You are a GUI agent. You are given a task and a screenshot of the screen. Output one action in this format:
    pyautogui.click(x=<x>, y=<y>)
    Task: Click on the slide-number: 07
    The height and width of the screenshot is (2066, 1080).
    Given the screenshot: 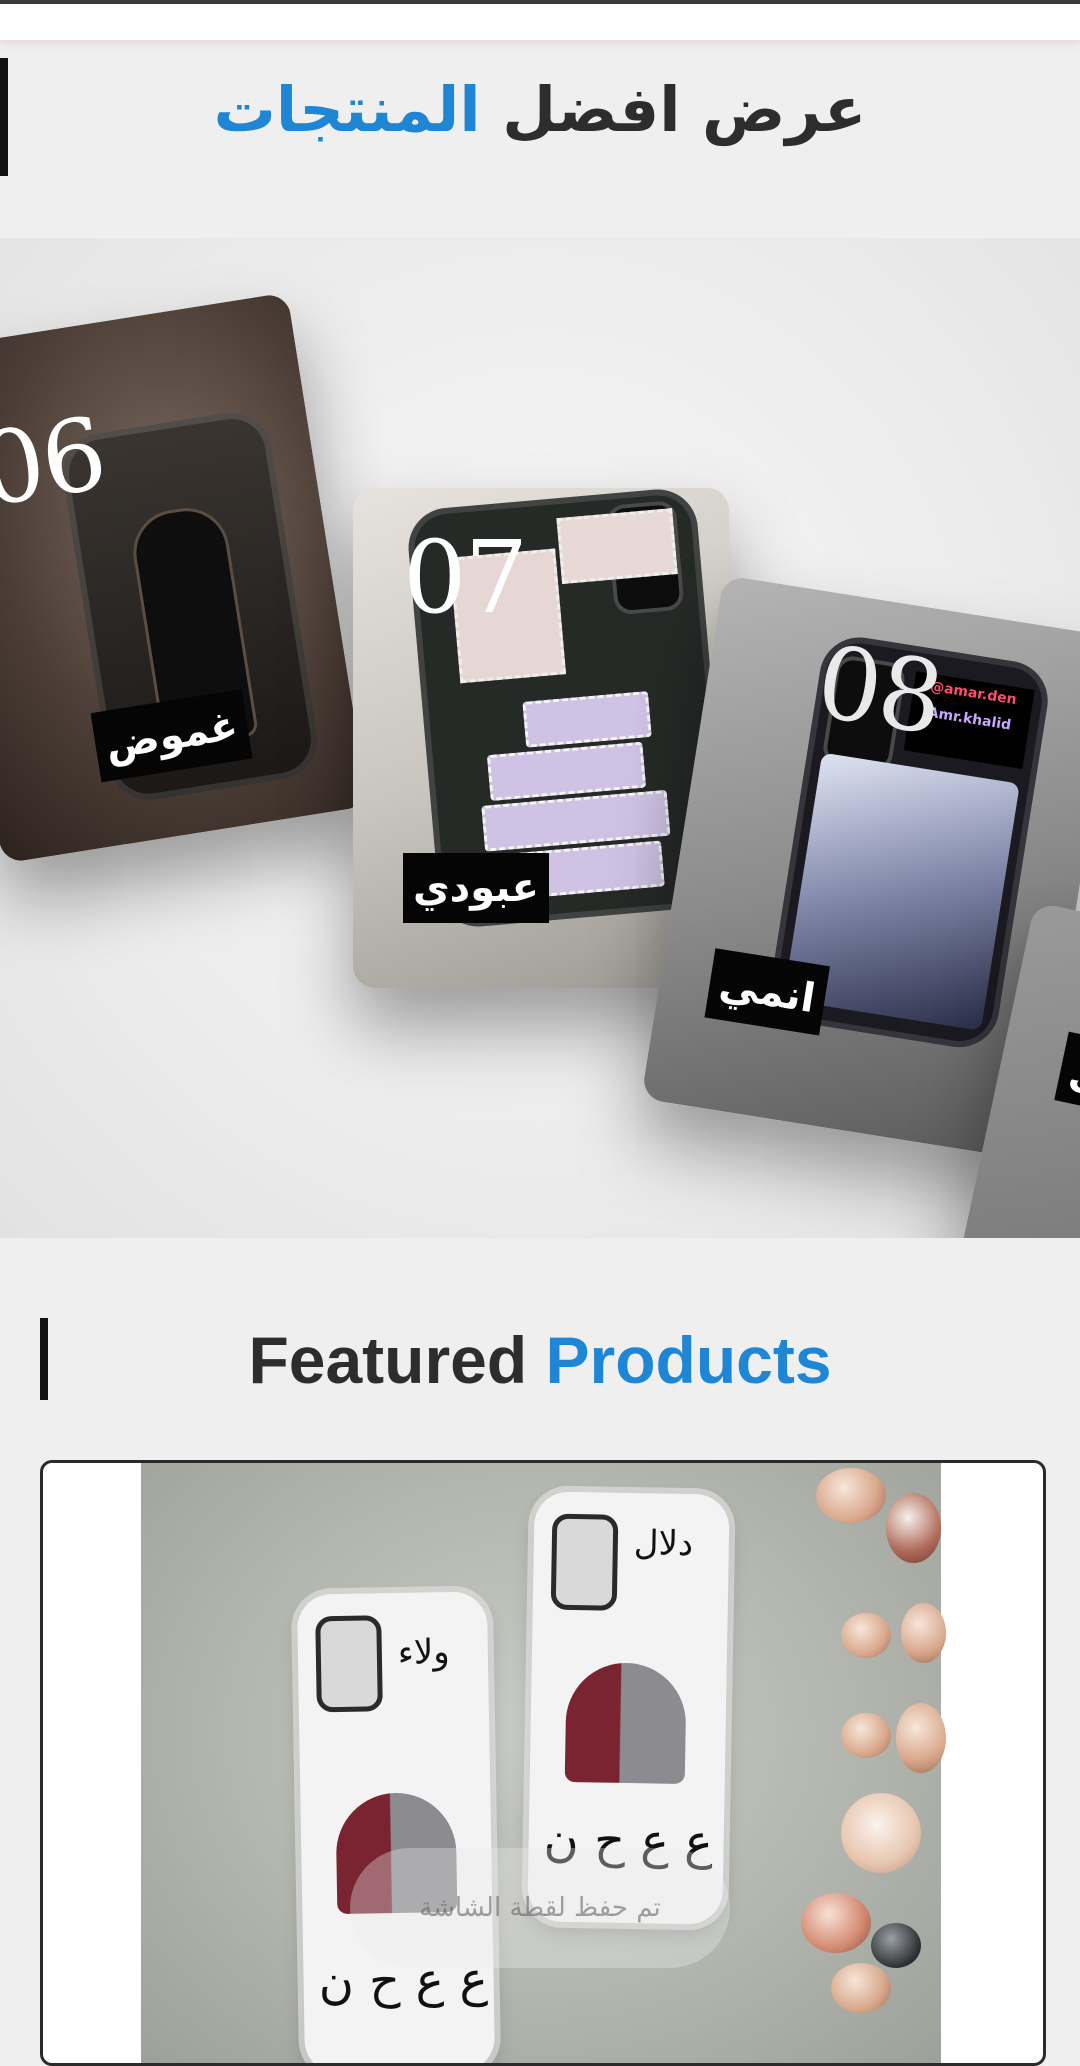 What is the action you would take?
    pyautogui.click(x=465, y=577)
    